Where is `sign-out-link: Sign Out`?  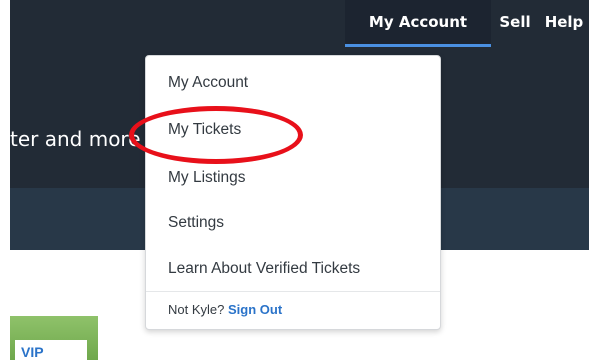 sign-out-link: Sign Out is located at coordinates (255, 309).